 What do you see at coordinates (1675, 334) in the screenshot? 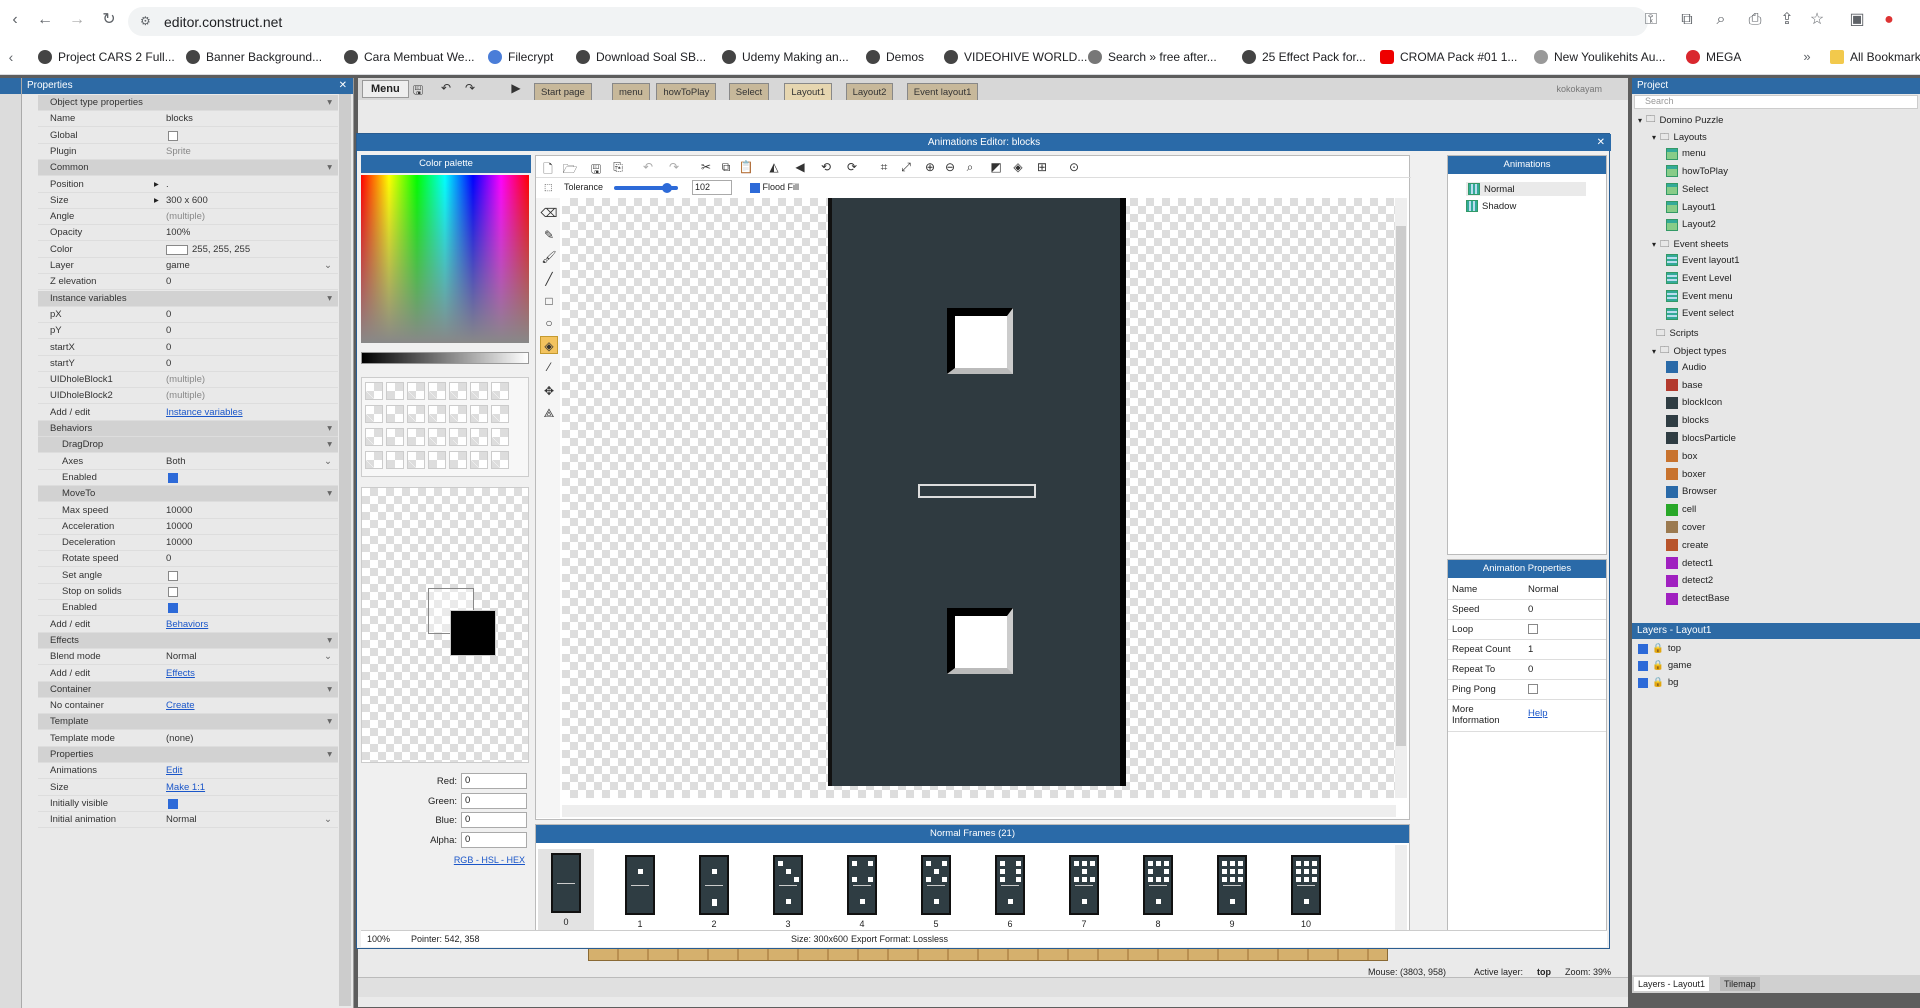
I see `tree-item: 🗀 Scripts` at bounding box center [1675, 334].